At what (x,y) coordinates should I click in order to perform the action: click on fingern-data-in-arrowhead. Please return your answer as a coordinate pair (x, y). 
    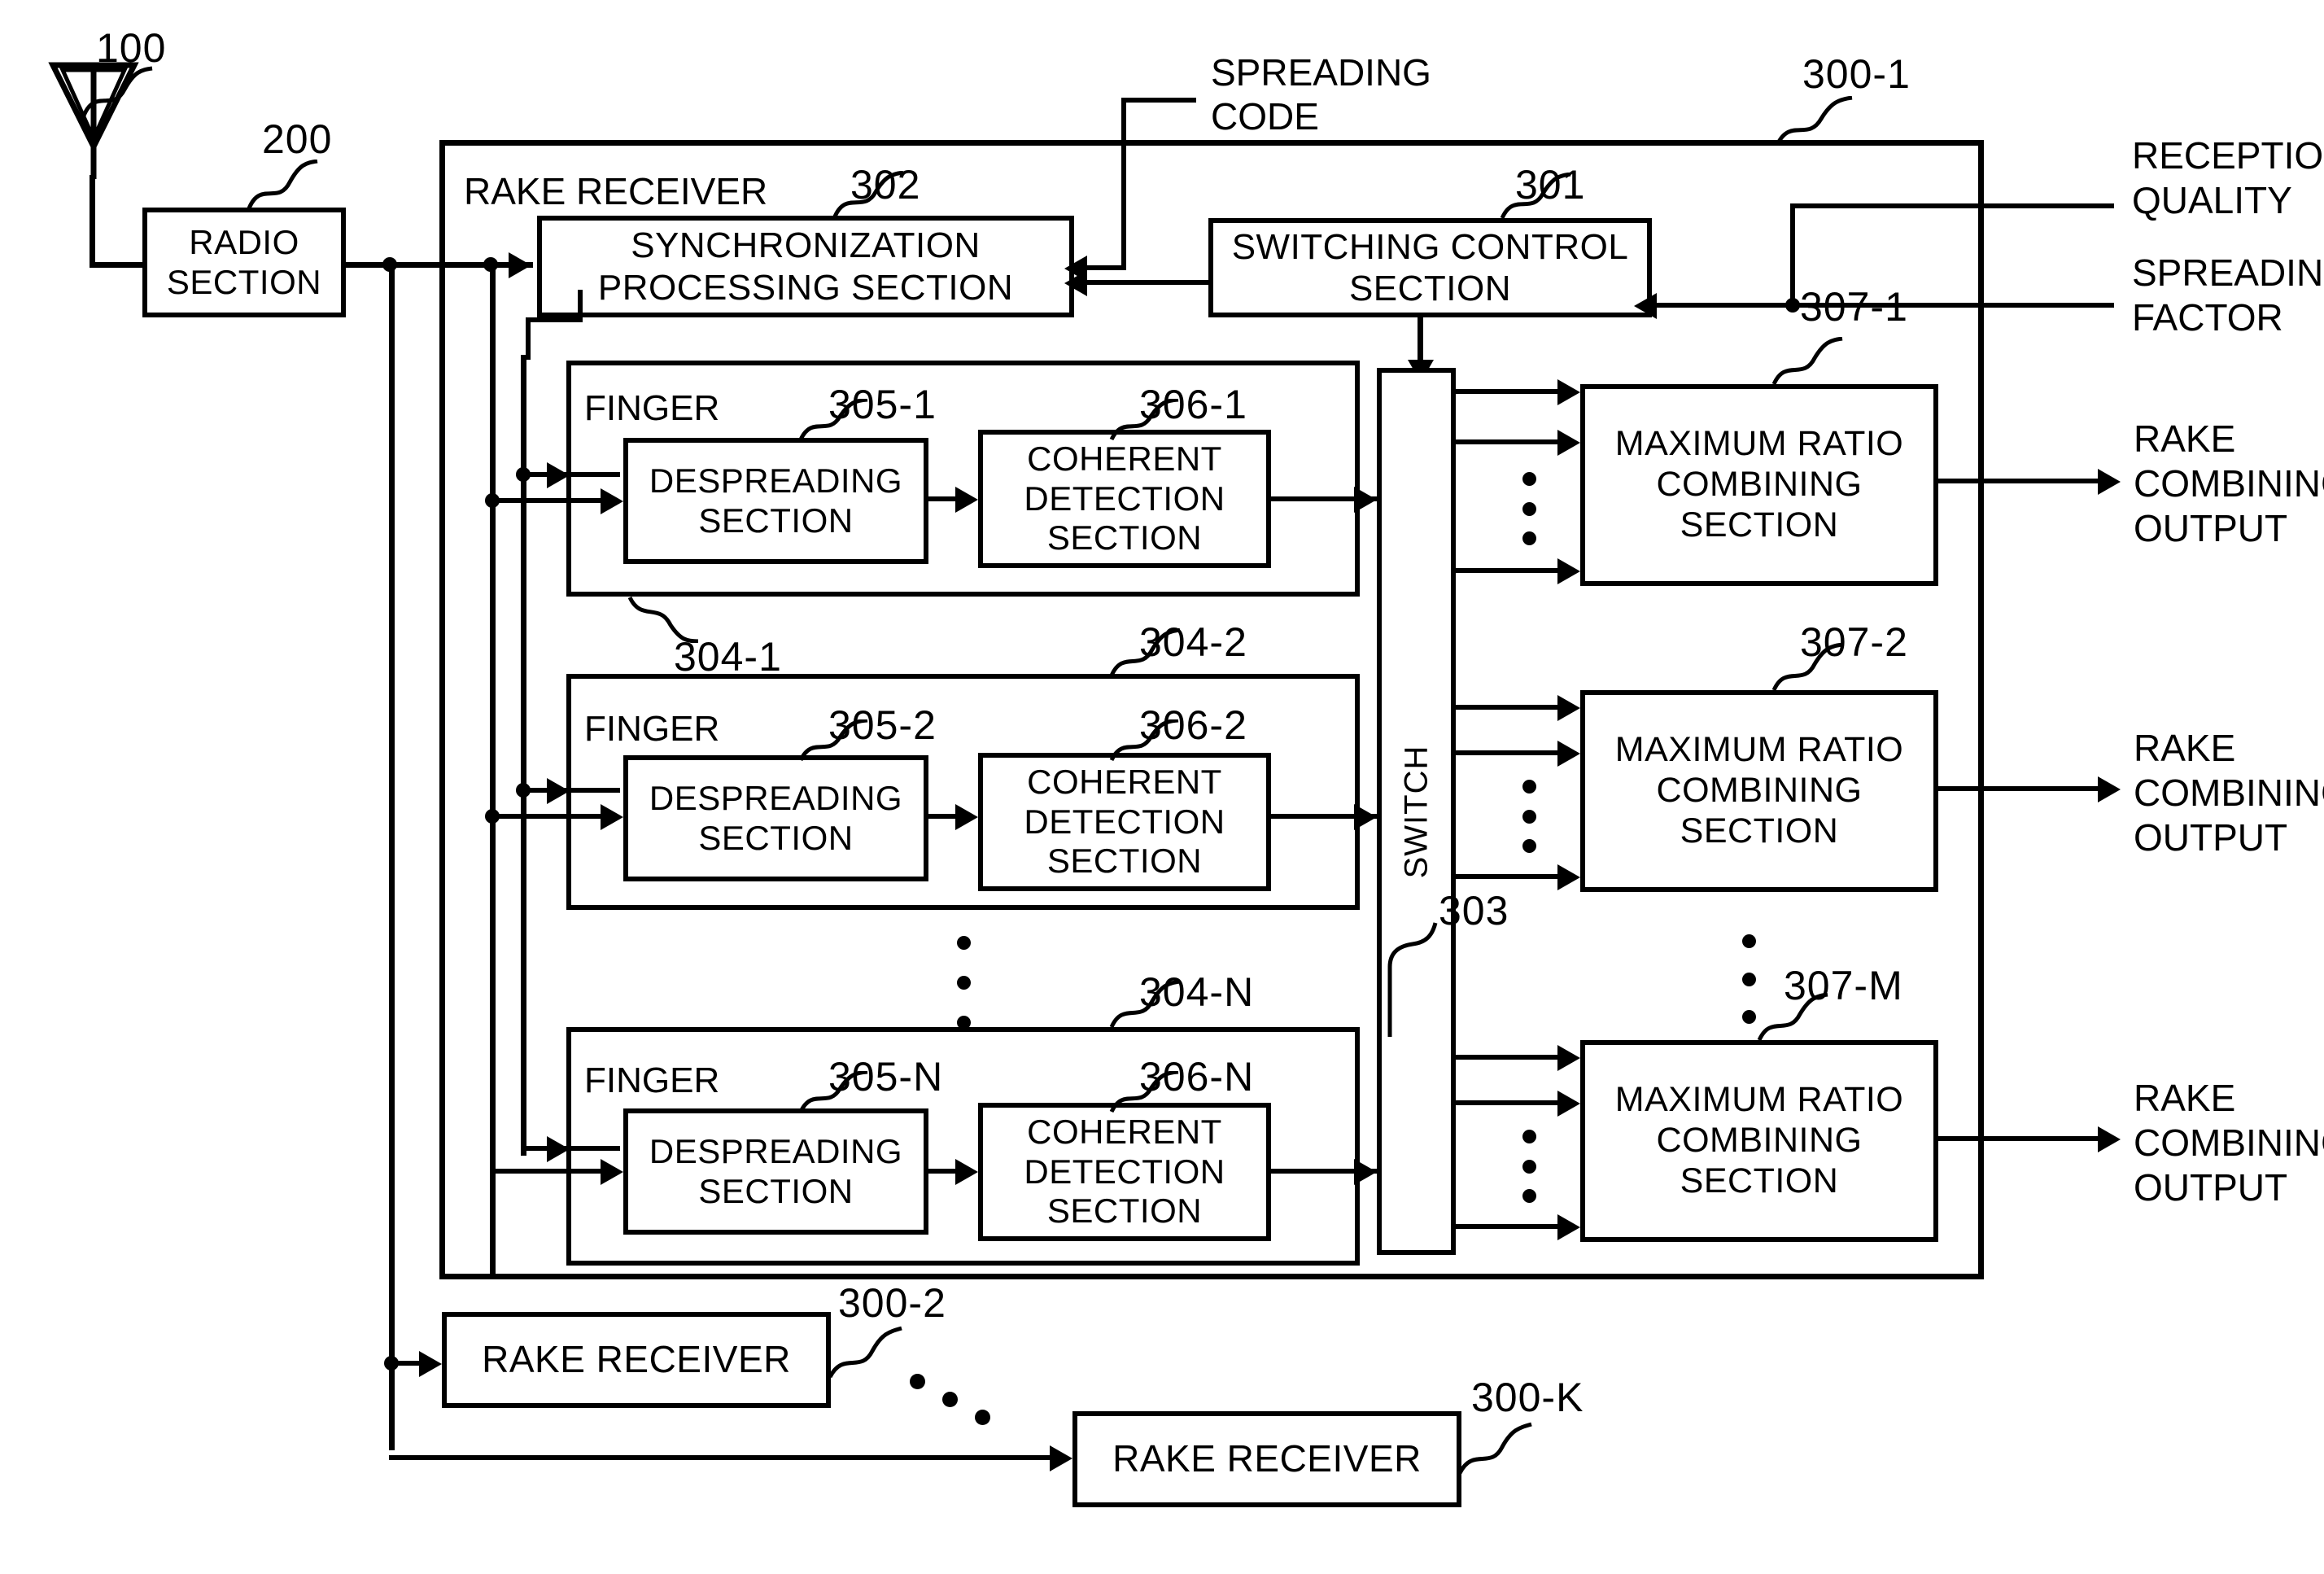
    Looking at the image, I should click on (612, 1172).